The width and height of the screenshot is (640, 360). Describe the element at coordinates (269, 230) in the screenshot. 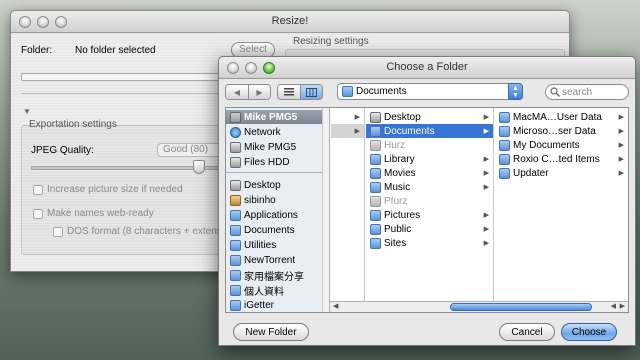

I see `sidebar-item-label: Documents` at that location.